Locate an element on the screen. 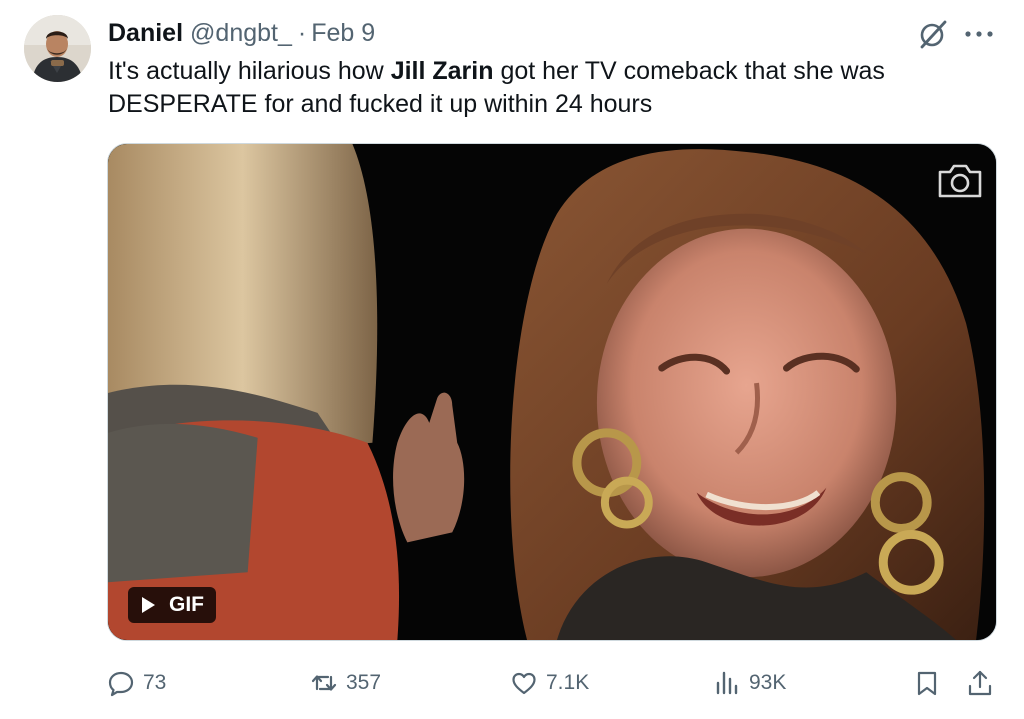  retweet-count: 357 is located at coordinates (364, 682).